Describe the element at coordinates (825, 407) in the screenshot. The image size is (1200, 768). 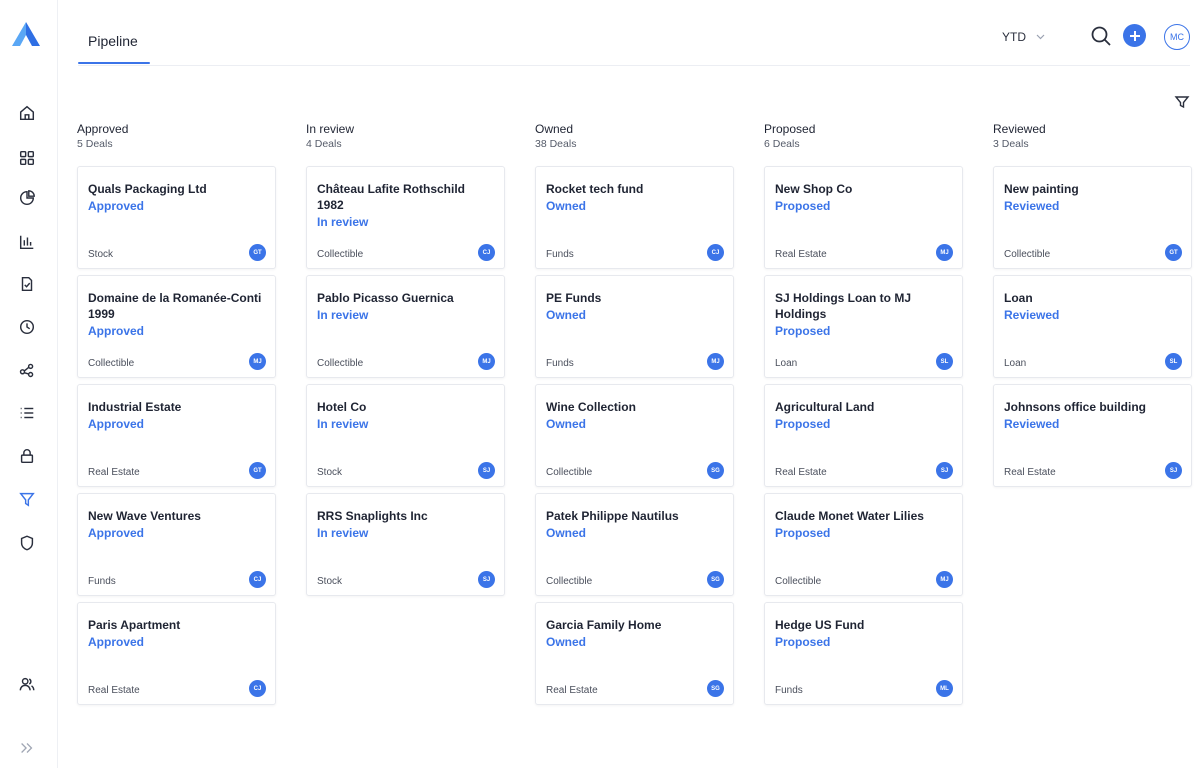
I see `deal-title: Agricultural Land` at that location.